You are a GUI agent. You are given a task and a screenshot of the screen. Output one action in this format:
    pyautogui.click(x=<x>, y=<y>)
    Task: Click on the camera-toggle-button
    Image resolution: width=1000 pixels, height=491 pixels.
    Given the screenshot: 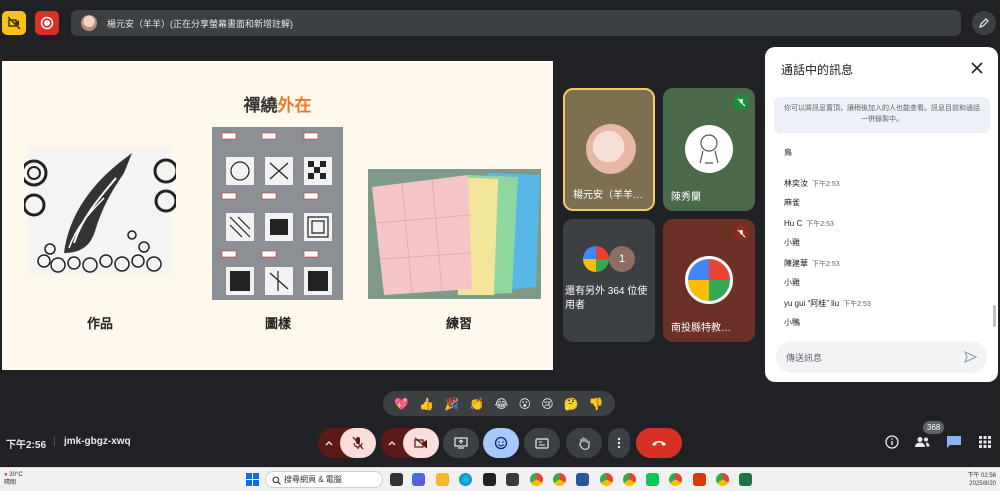 What is the action you would take?
    pyautogui.click(x=421, y=443)
    